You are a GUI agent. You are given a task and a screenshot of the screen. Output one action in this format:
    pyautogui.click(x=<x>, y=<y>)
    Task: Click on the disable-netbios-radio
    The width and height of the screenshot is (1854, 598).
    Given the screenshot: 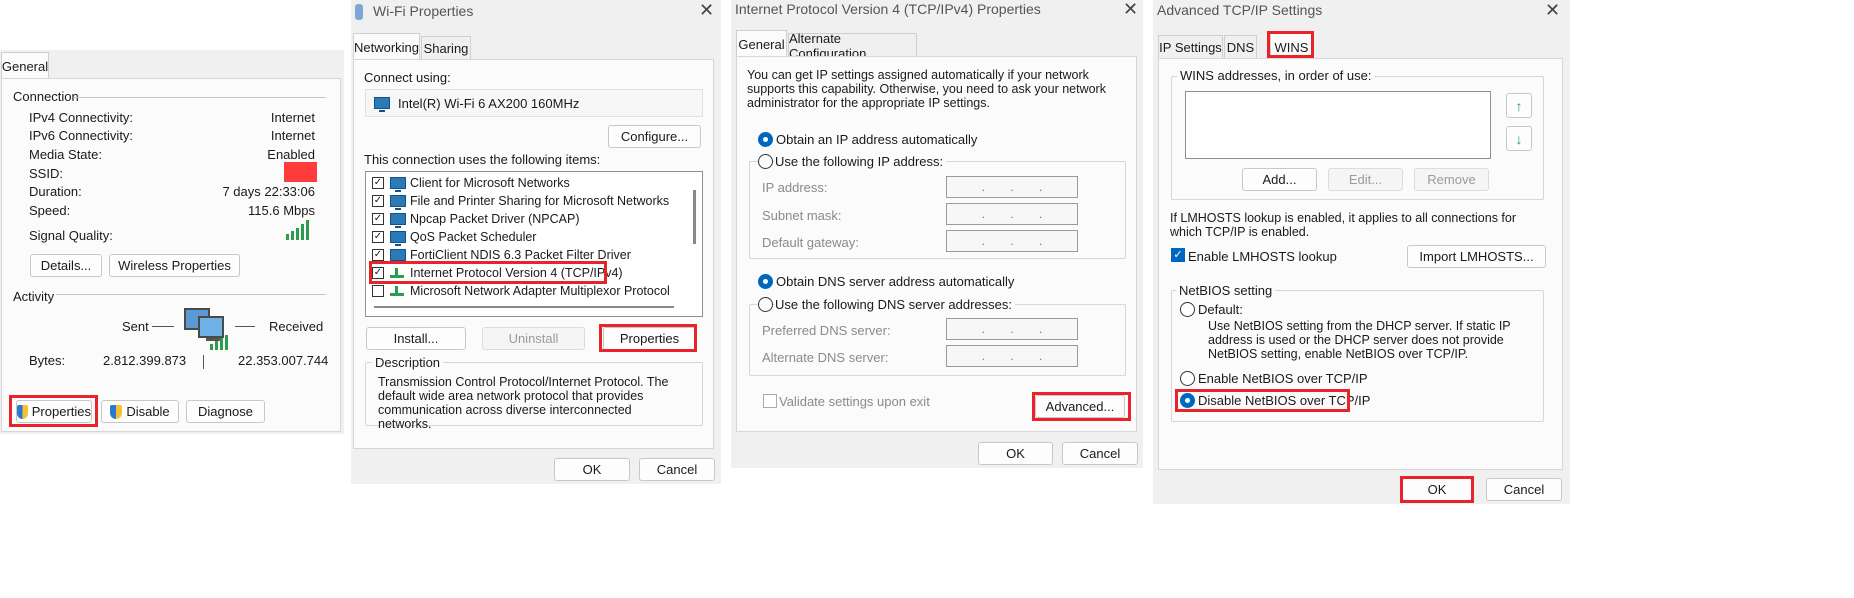 What is the action you would take?
    pyautogui.click(x=1187, y=400)
    